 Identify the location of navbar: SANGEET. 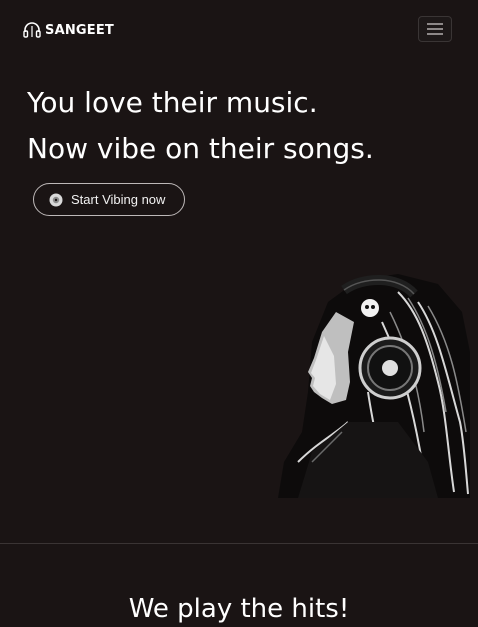
(239, 30).